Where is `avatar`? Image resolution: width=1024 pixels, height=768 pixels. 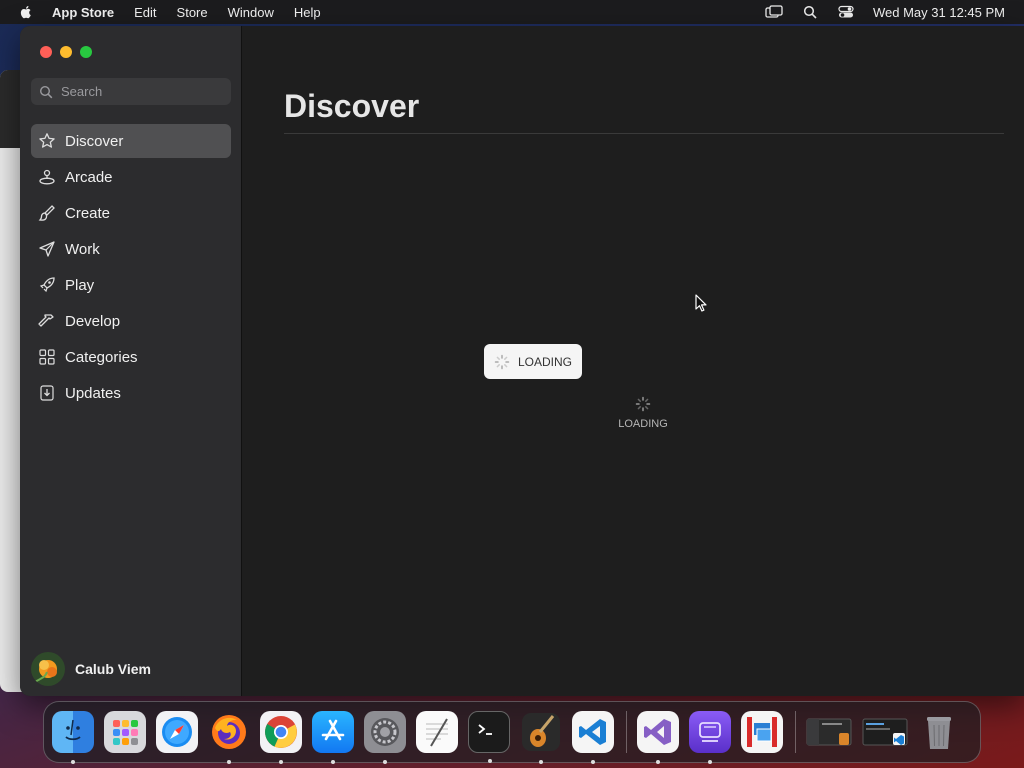
avatar is located at coordinates (48, 669).